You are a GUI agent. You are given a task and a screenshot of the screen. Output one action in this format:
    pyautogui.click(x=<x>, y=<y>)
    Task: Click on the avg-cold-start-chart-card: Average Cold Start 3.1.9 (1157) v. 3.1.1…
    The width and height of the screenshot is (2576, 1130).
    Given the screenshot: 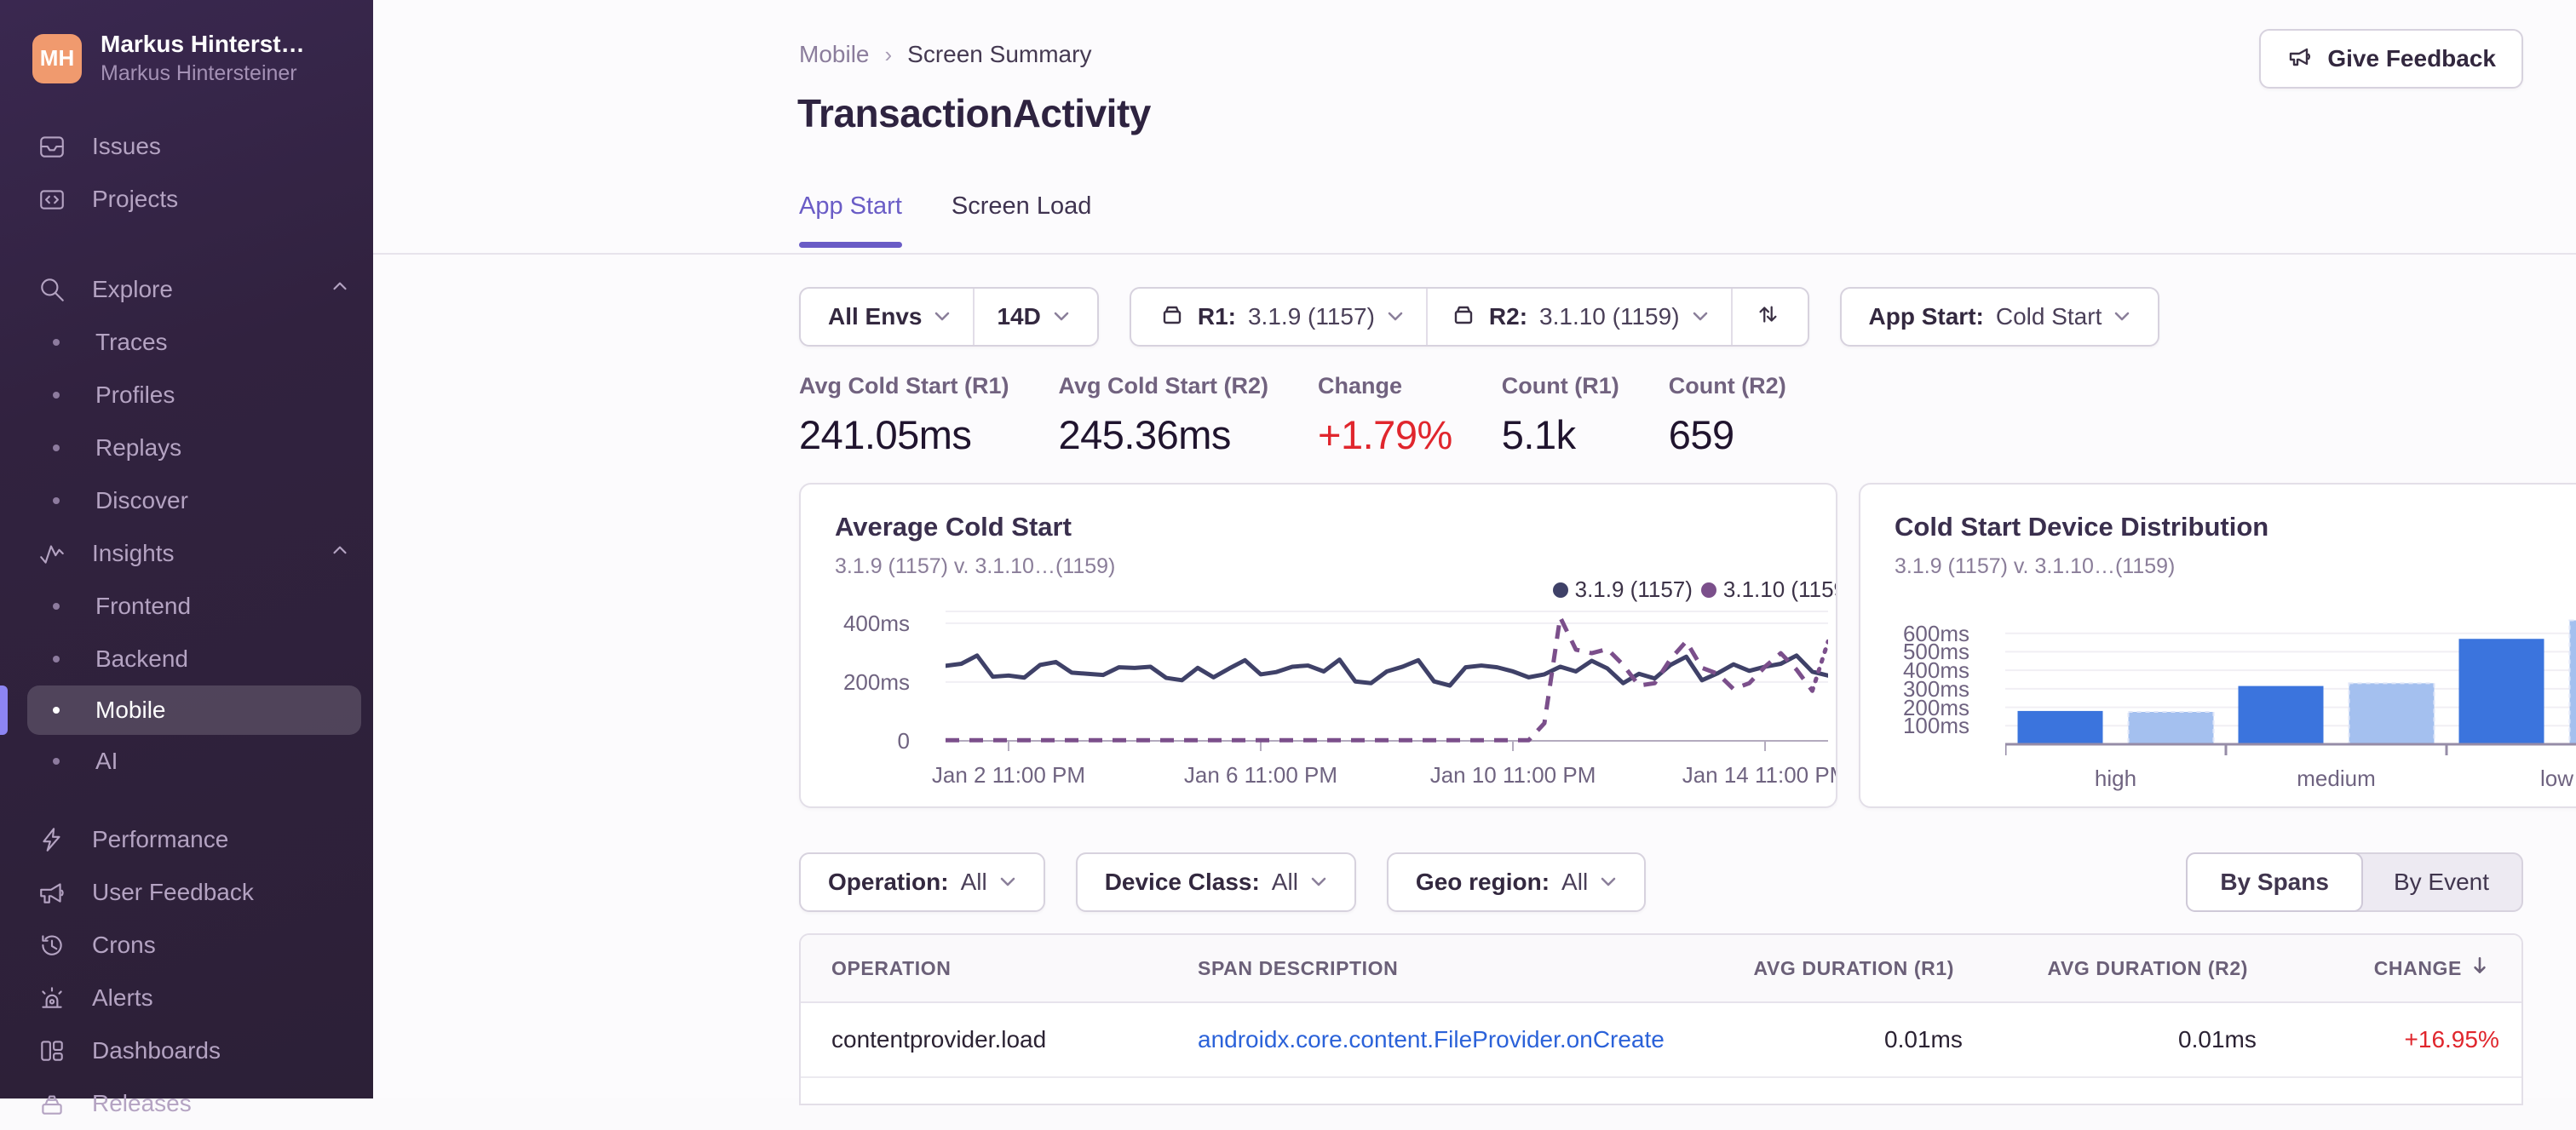 What is the action you would take?
    pyautogui.click(x=1318, y=645)
    